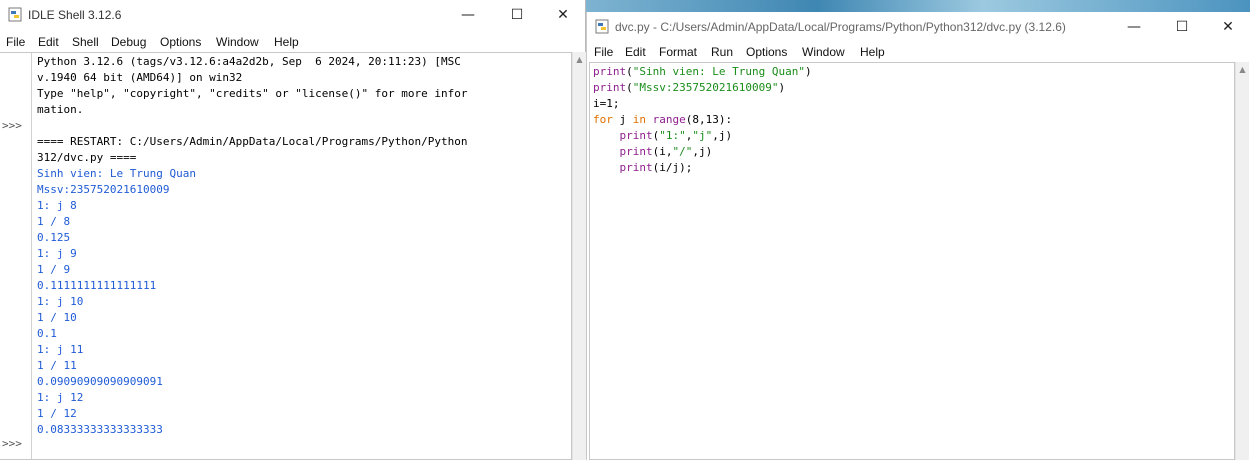  I want to click on shell-title: IDLE Shell 3.12.6, so click(75, 15).